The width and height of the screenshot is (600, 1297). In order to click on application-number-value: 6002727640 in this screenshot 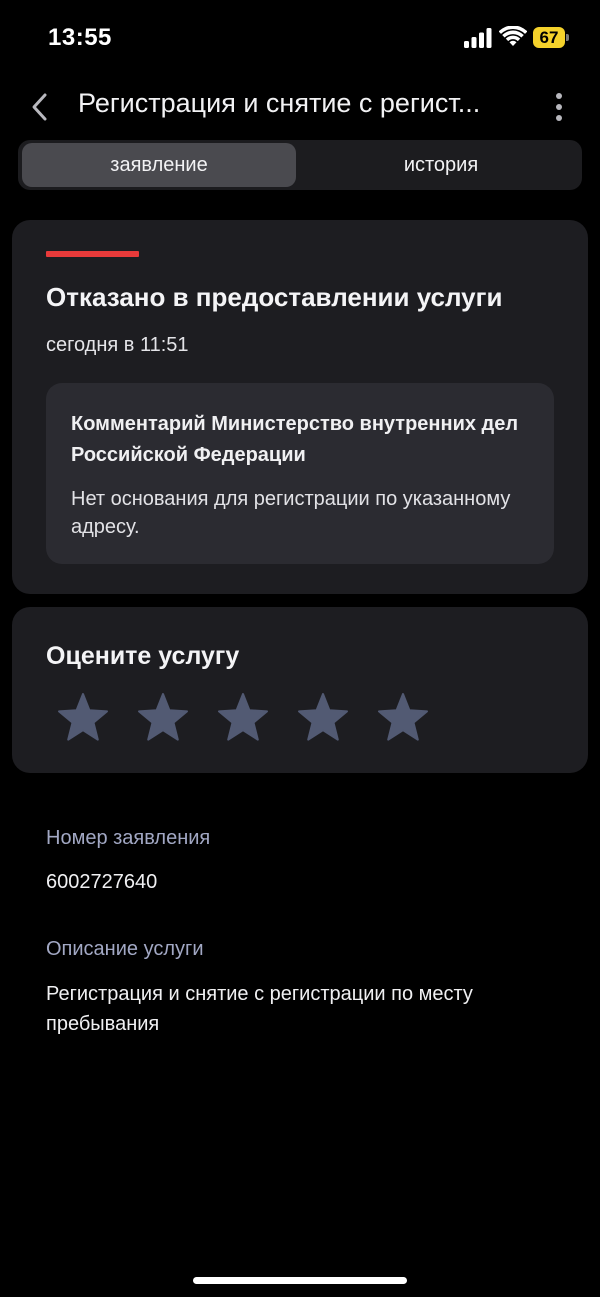, I will do `click(102, 882)`.